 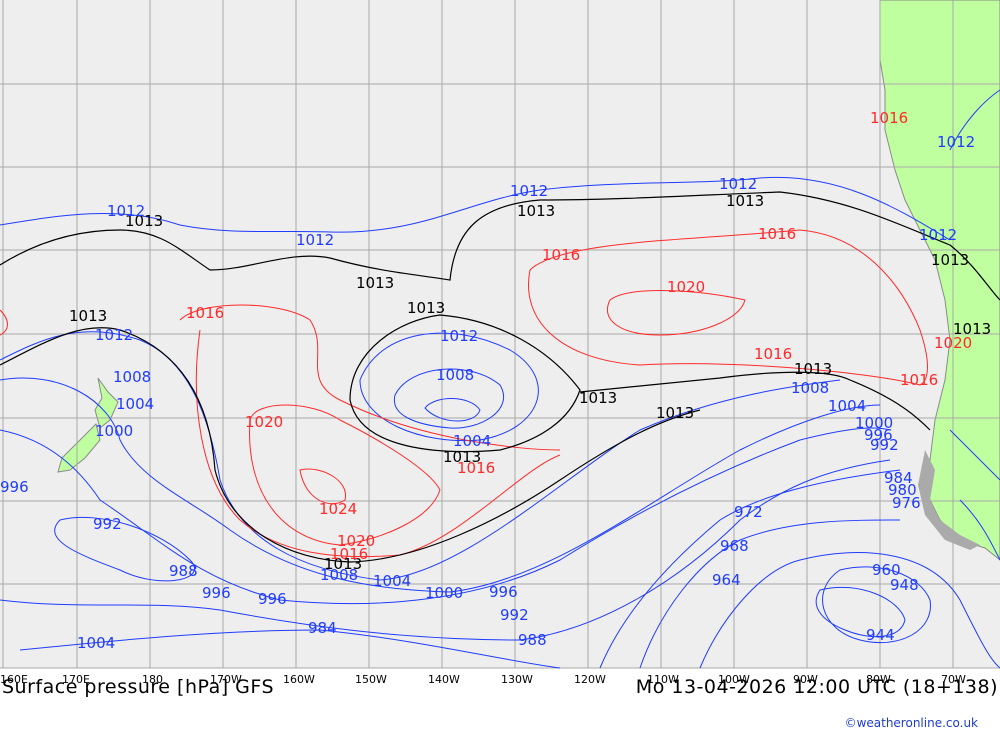 What do you see at coordinates (911, 723) in the screenshot?
I see `credit-link: ©weatheronline.co.uk` at bounding box center [911, 723].